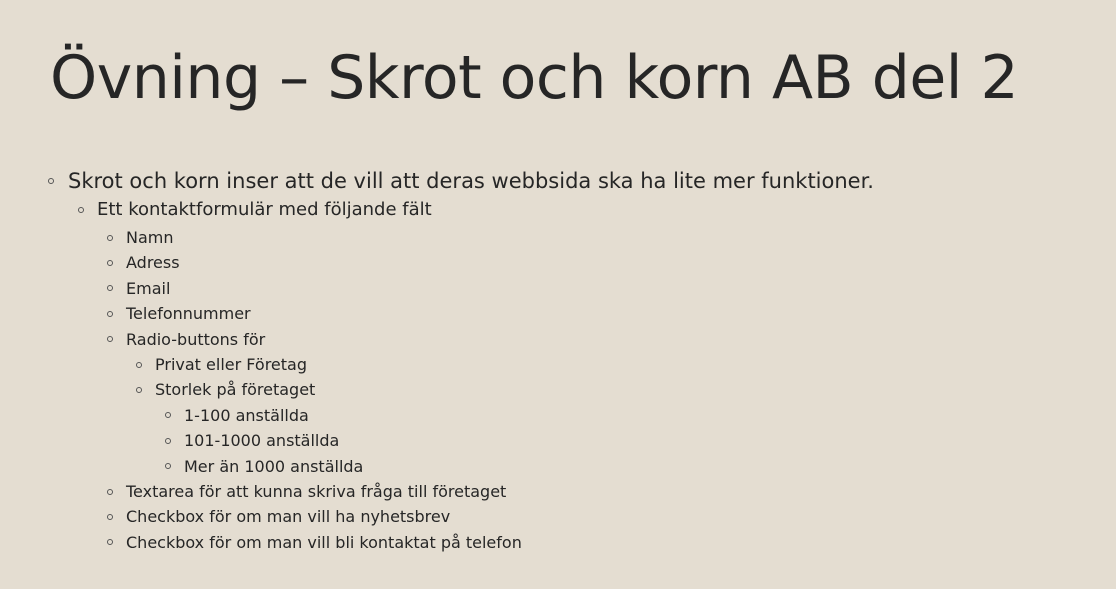 Image resolution: width=1116 pixels, height=589 pixels. Describe the element at coordinates (188, 314) in the screenshot. I see `list-item-text: Telefonnummer` at that location.